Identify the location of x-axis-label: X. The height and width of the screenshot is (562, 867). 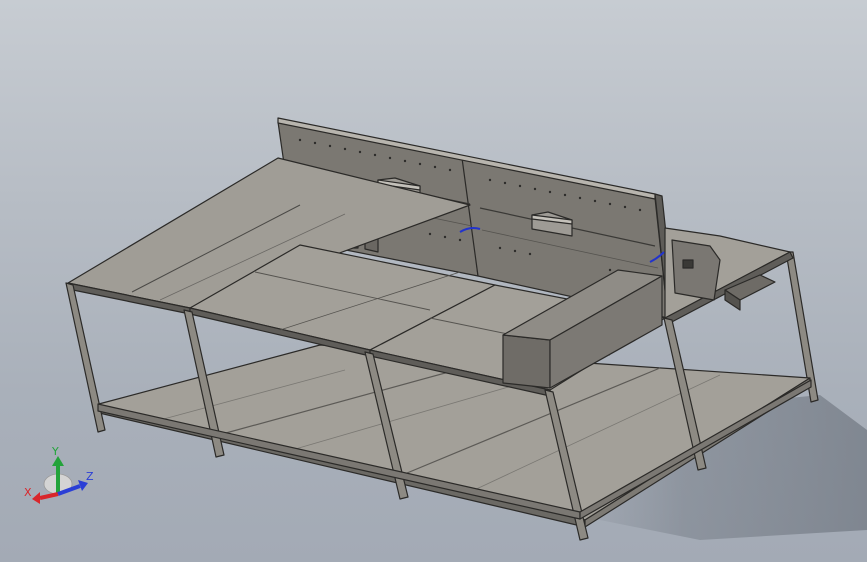
(28, 492).